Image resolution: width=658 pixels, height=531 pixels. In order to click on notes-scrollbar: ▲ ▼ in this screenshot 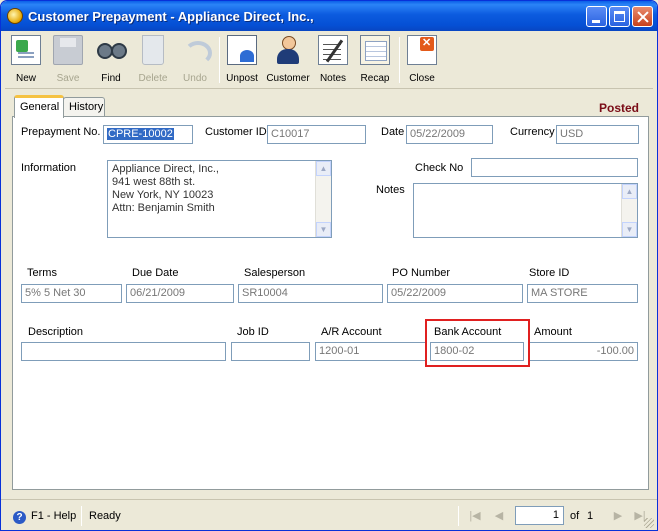, I will do `click(629, 210)`.